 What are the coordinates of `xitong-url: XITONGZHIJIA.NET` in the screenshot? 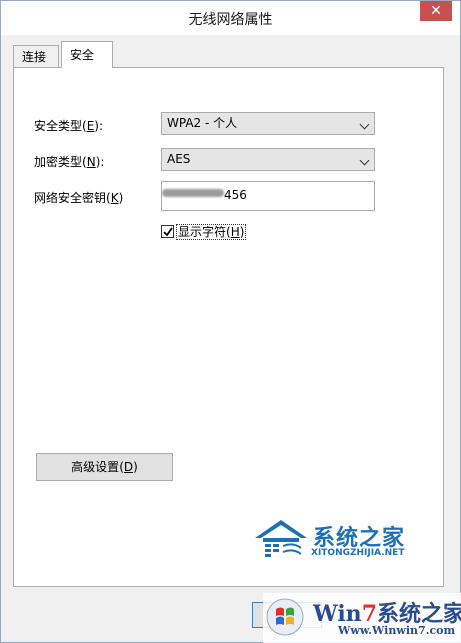 It's located at (358, 553).